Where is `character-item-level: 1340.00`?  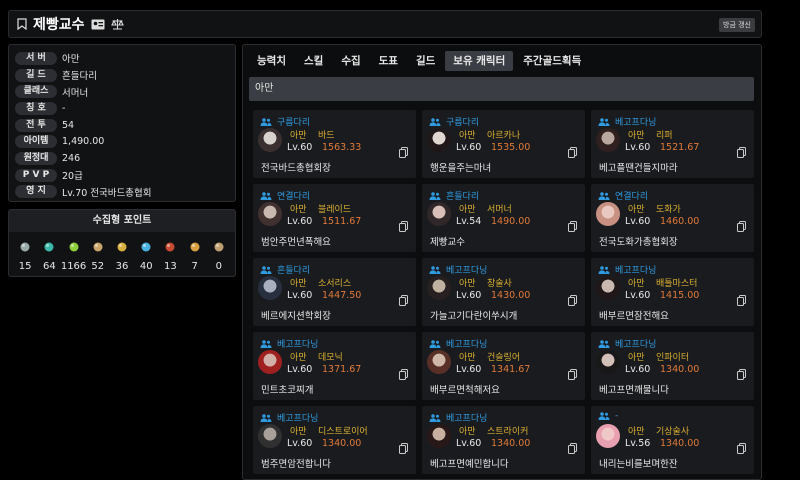 character-item-level: 1340.00 is located at coordinates (511, 443).